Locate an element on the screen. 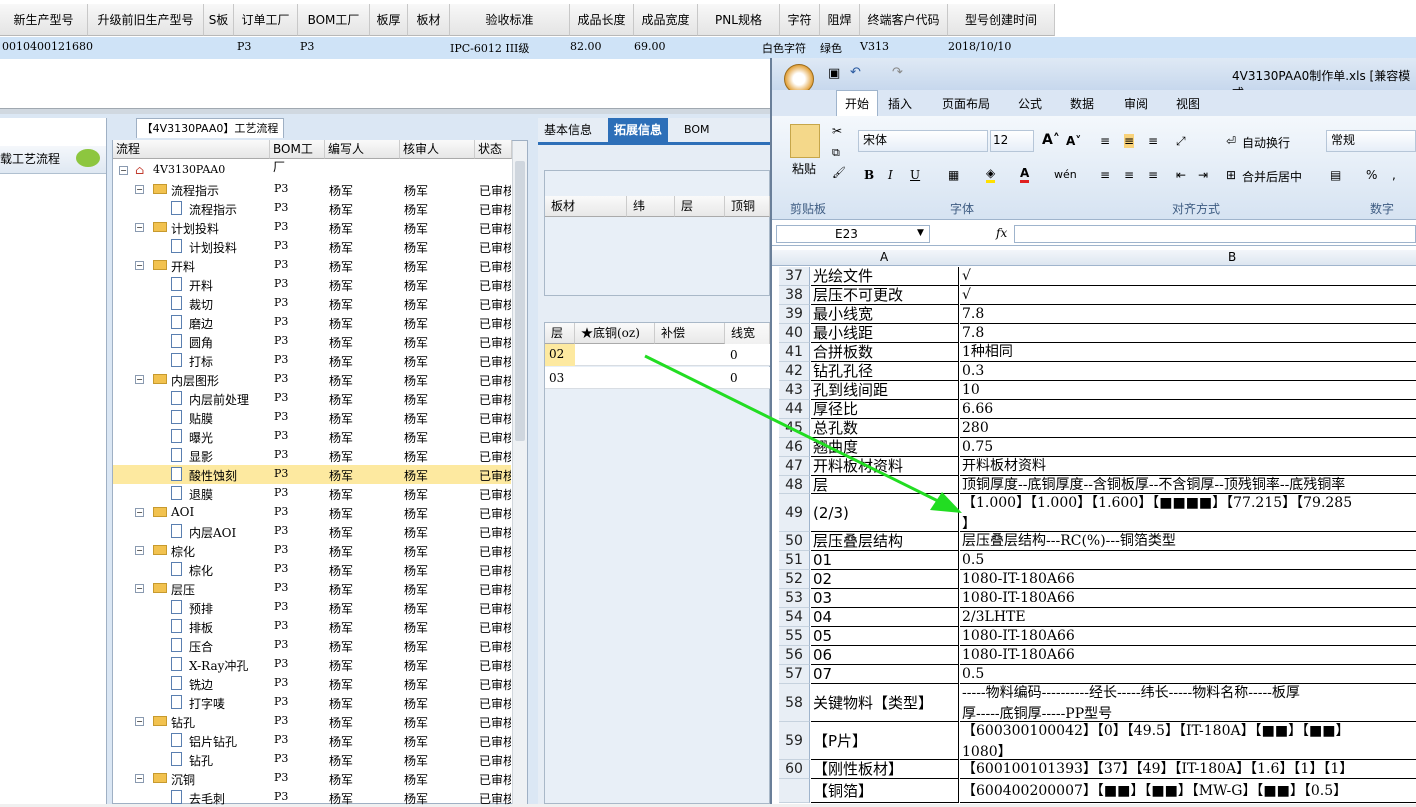 The height and width of the screenshot is (807, 1416). arrow-shaft is located at coordinates (792, 429).